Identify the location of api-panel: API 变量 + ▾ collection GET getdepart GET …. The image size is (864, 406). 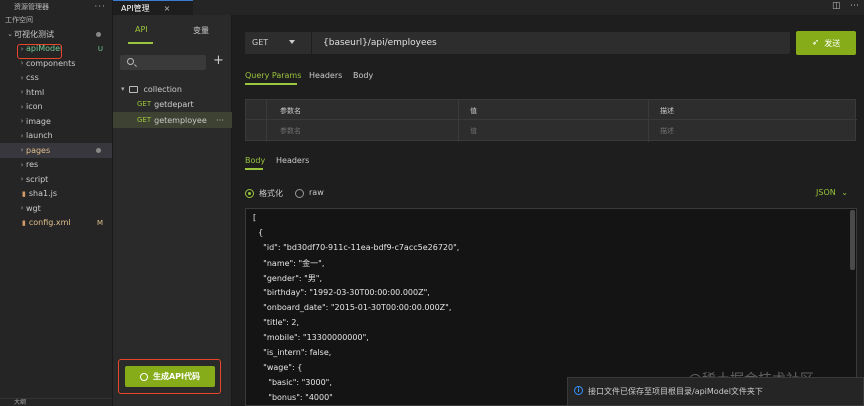
(172, 210).